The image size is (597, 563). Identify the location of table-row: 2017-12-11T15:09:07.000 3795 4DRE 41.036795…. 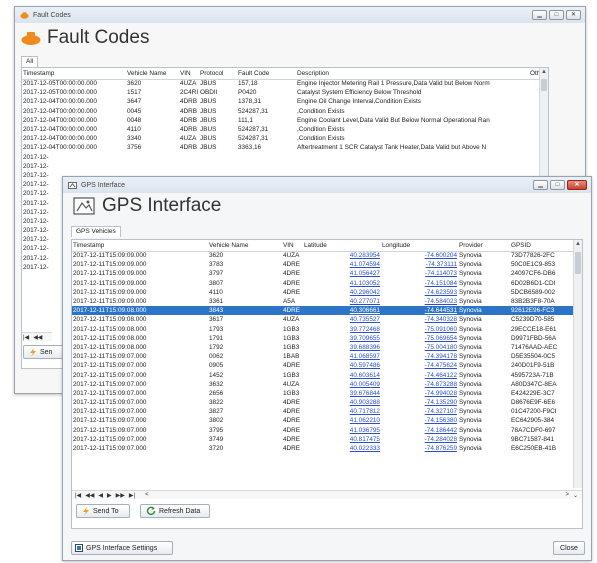
(323, 430).